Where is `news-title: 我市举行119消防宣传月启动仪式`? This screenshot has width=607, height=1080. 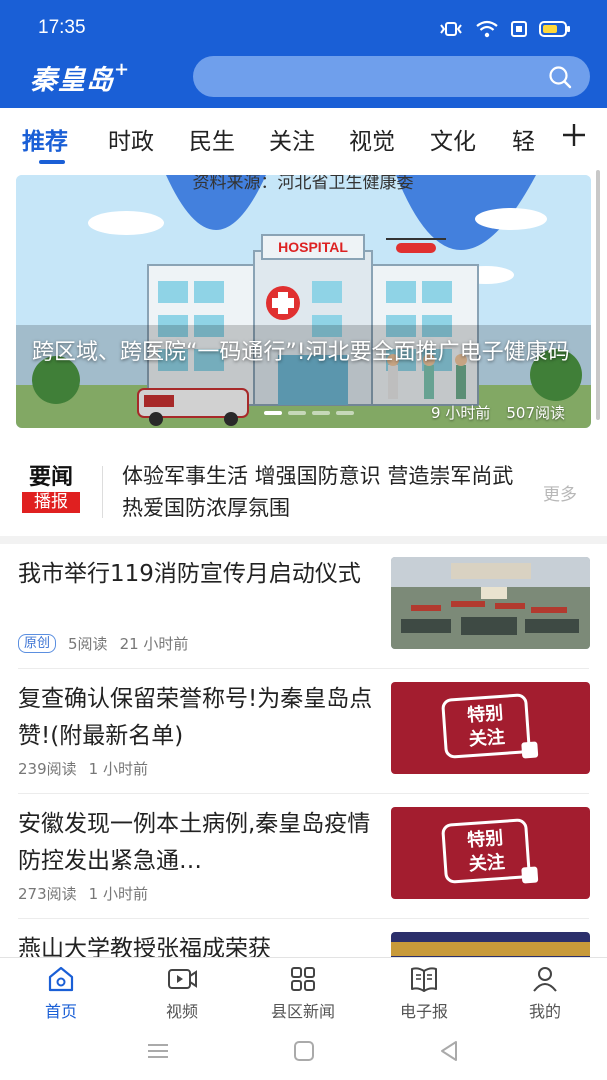 news-title: 我市举行119消防宣传月启动仪式 is located at coordinates (195, 574).